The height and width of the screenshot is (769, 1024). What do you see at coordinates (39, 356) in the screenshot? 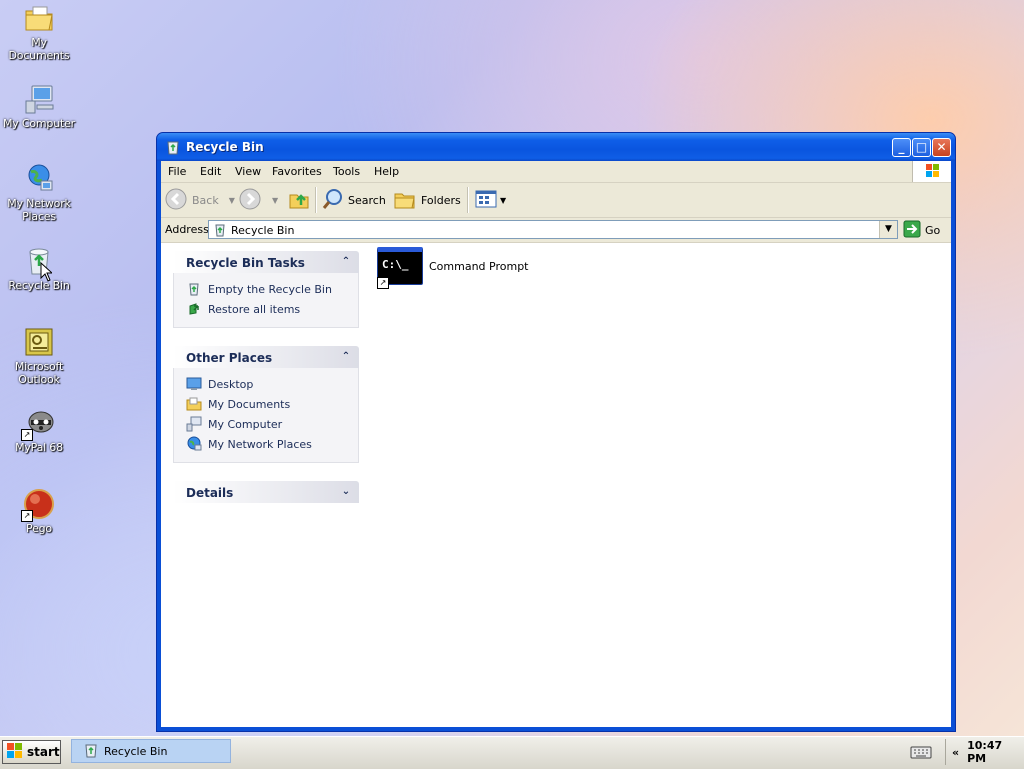
I see `desktop-icon-microsoft-outlook: Microsoft Outlook` at bounding box center [39, 356].